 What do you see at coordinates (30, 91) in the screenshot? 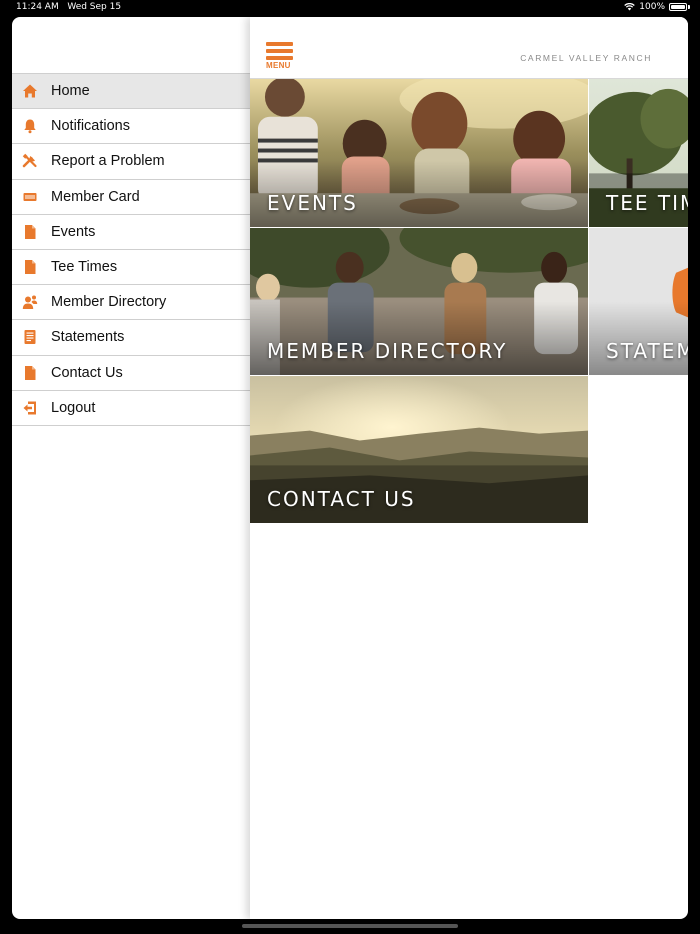
I see `home-icon` at bounding box center [30, 91].